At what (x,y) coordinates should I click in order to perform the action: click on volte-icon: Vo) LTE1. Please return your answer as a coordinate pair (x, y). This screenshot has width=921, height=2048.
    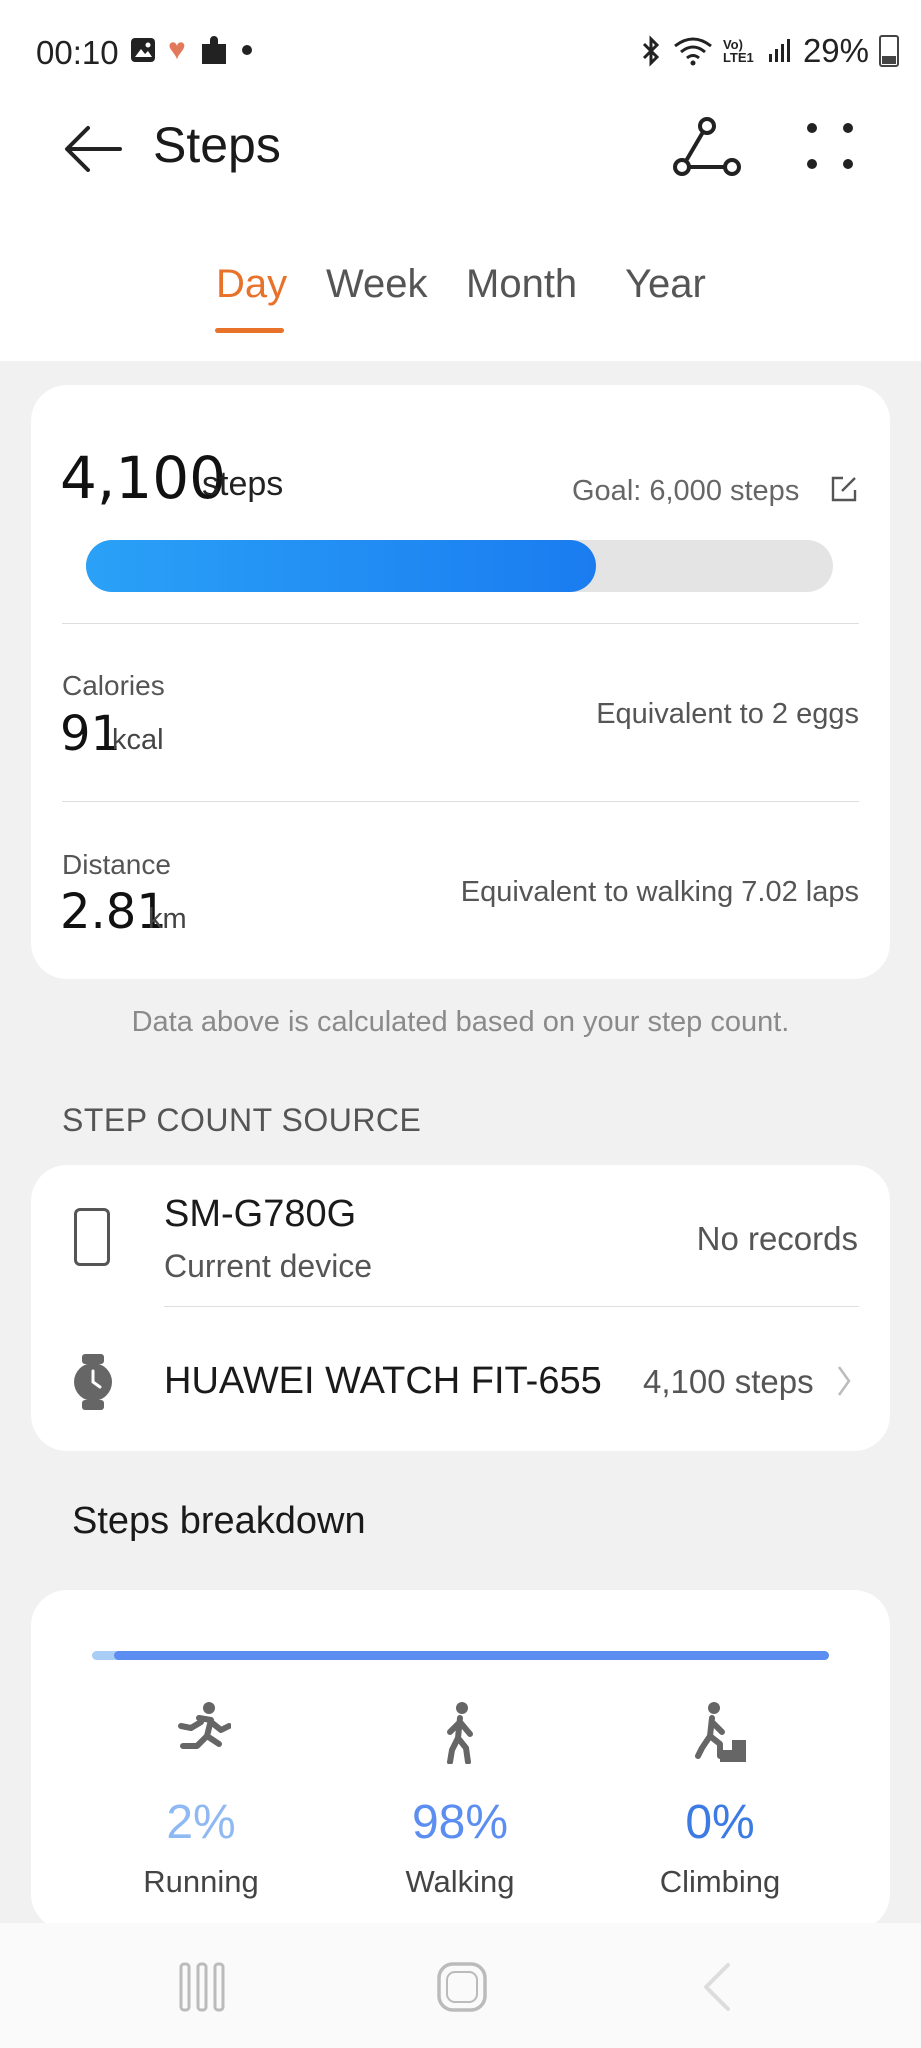
    Looking at the image, I should click on (738, 51).